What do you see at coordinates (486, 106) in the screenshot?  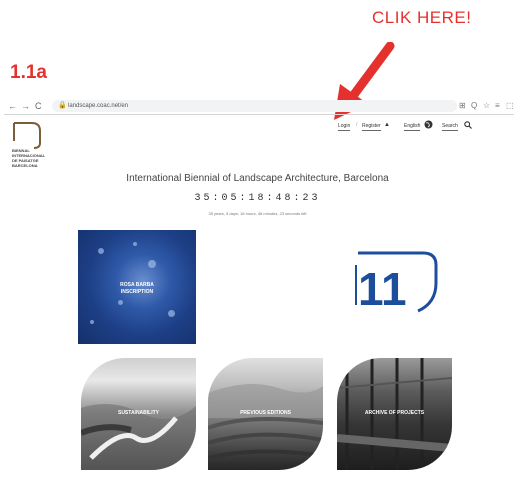 I see `bookmark-star-icon: ☆` at bounding box center [486, 106].